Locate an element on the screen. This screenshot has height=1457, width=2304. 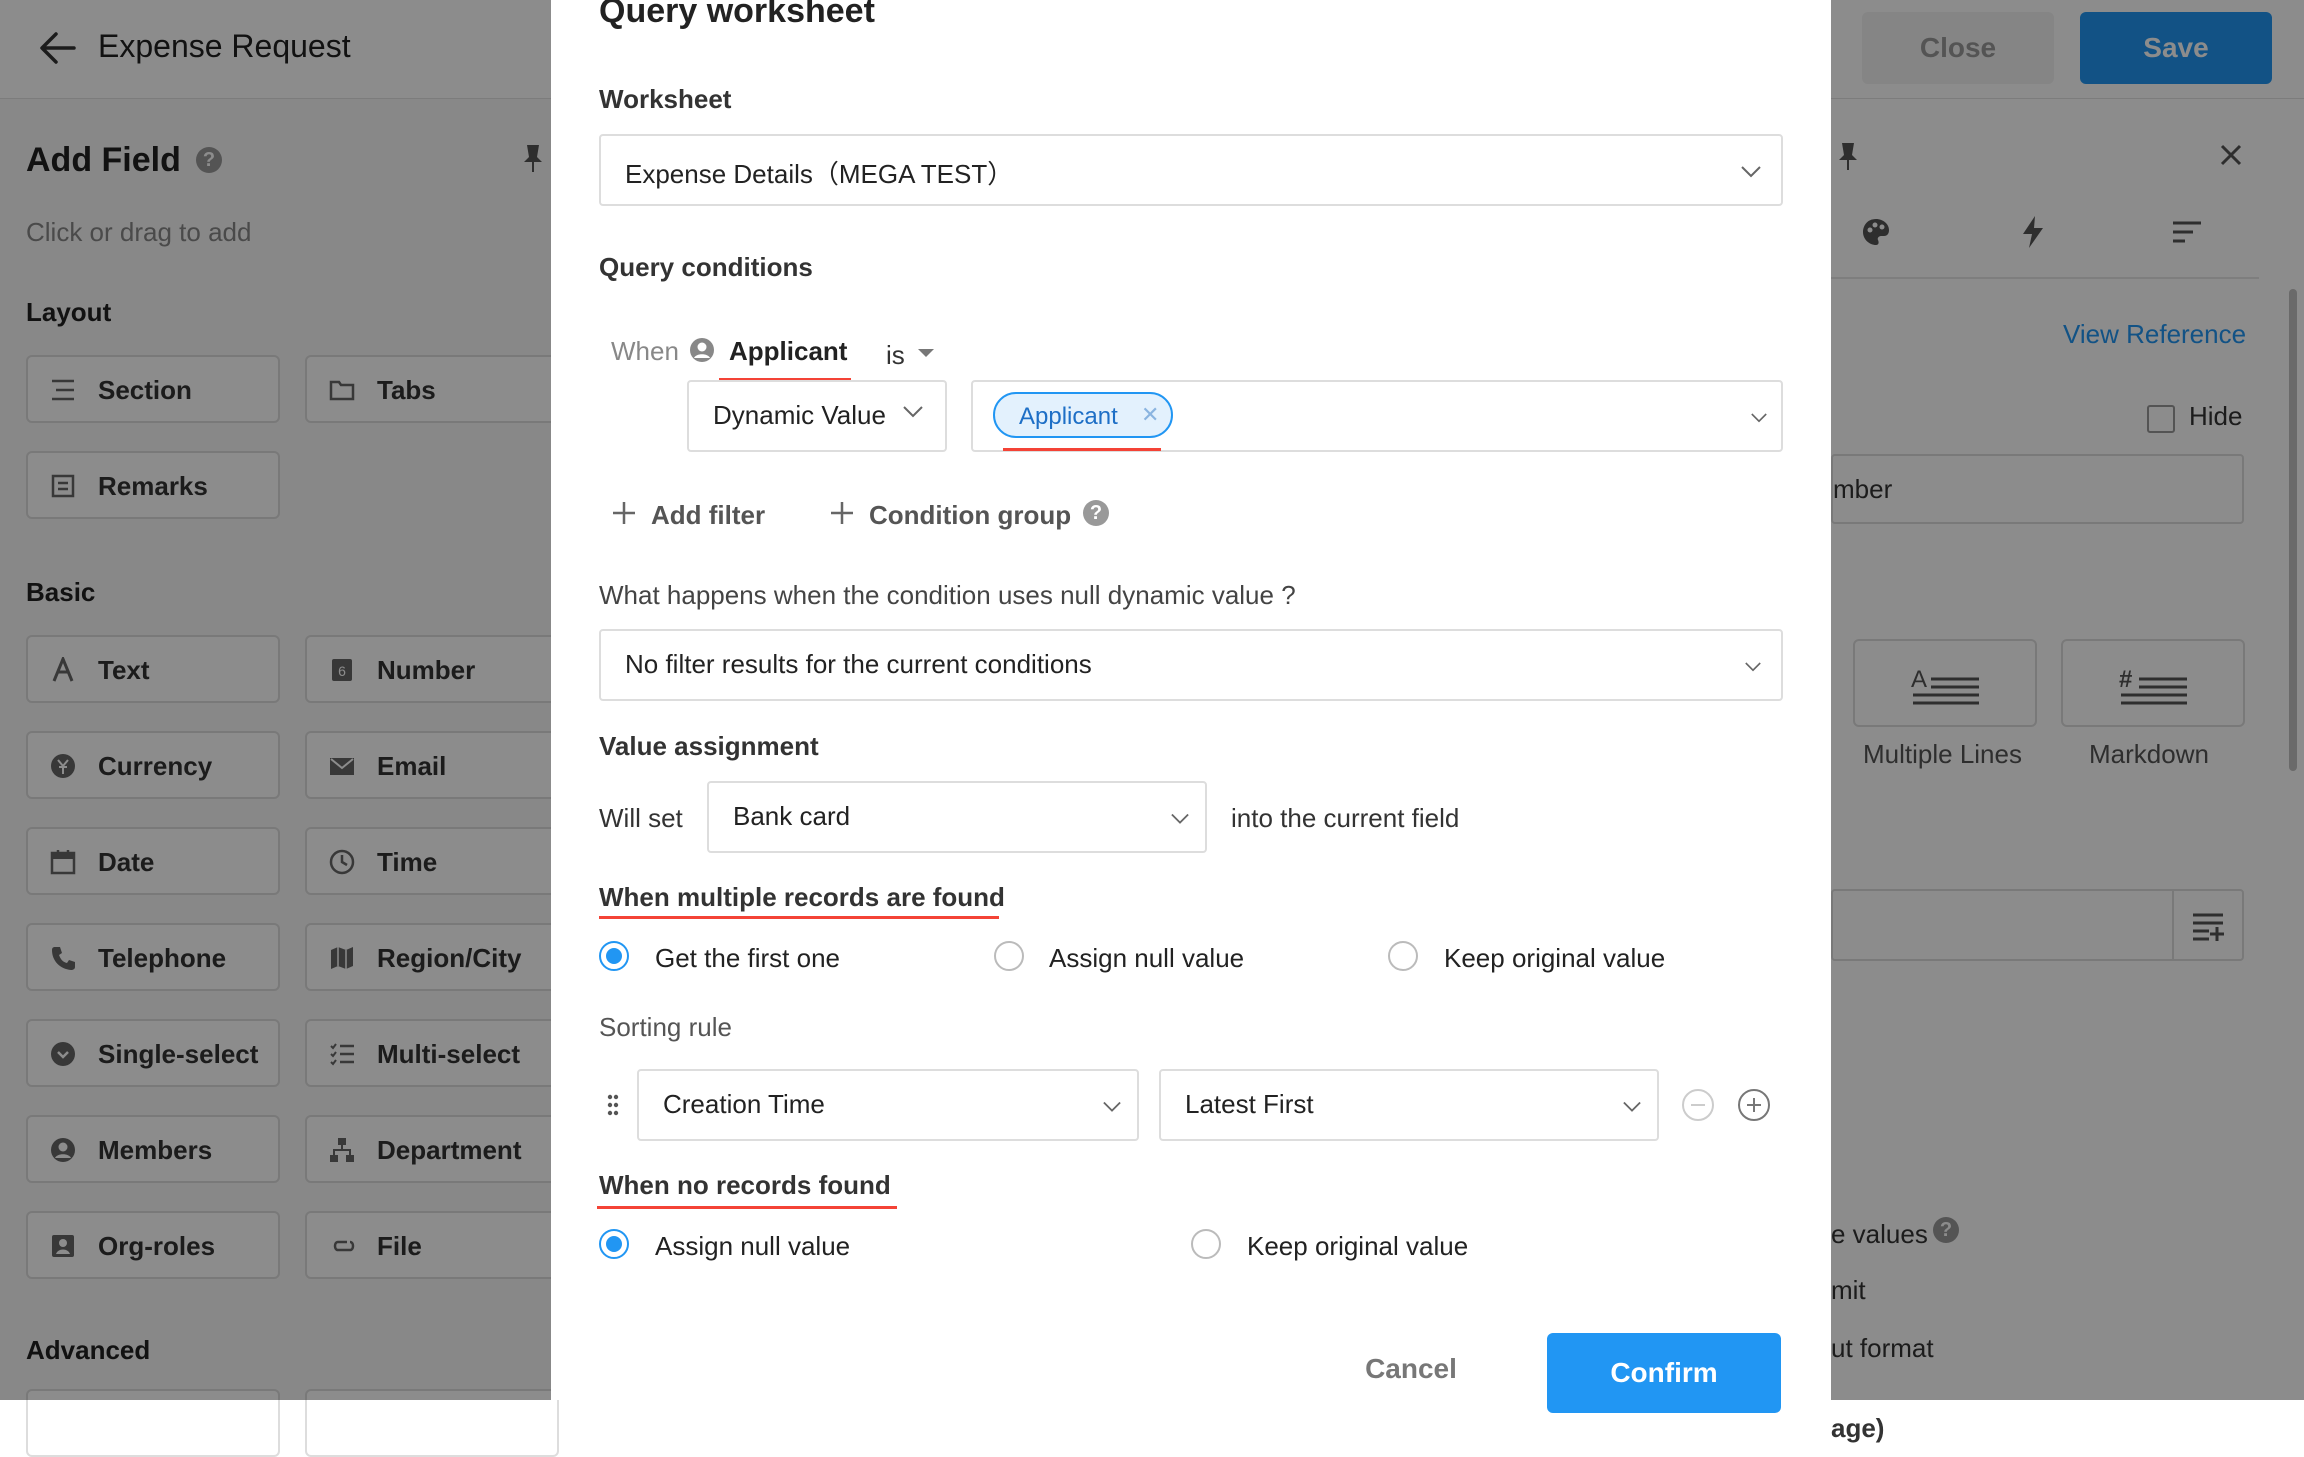
help-icon: ? is located at coordinates (1096, 513).